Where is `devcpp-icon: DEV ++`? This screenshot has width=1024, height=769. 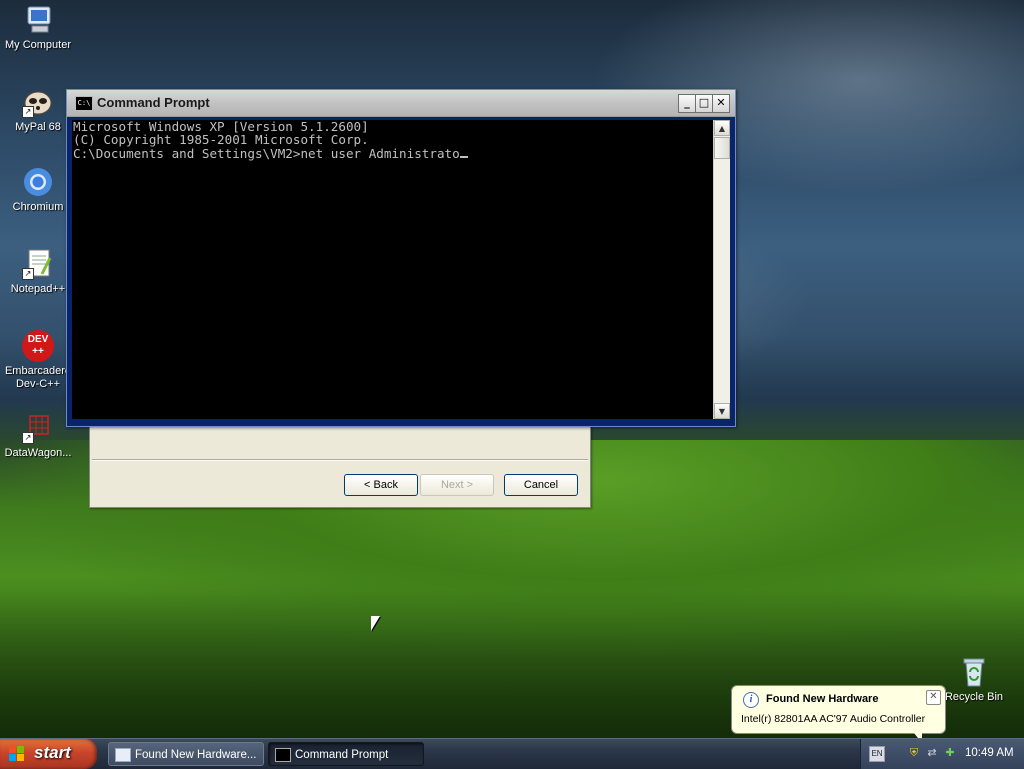
devcpp-icon: DEV ++ is located at coordinates (38, 346).